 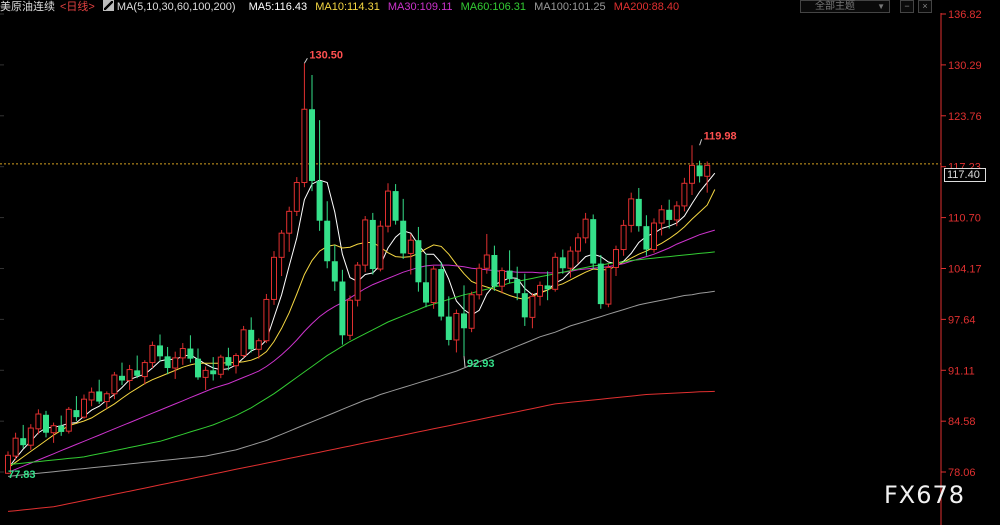 I want to click on axis-tick-label: 84.58, so click(x=962, y=422).